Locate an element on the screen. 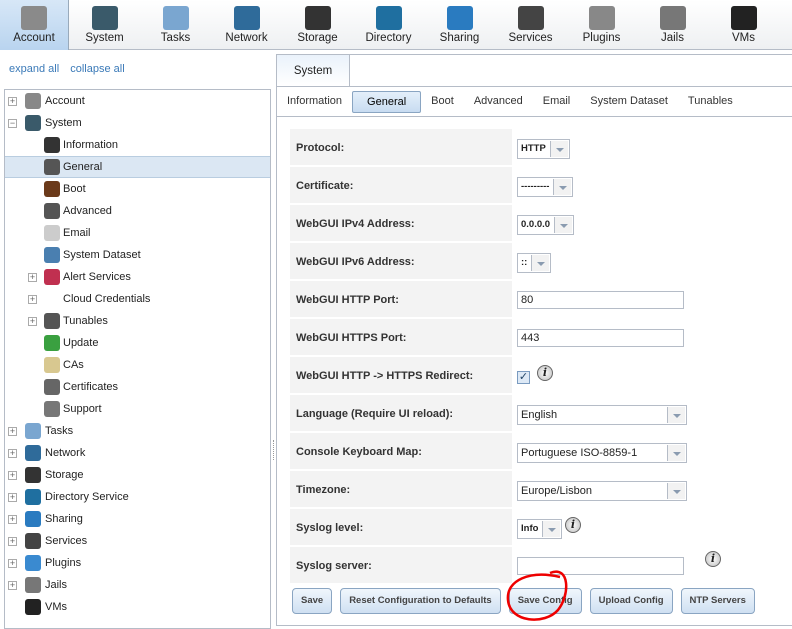 This screenshot has height=629, width=792. tree-item-information: Information is located at coordinates (137, 145).